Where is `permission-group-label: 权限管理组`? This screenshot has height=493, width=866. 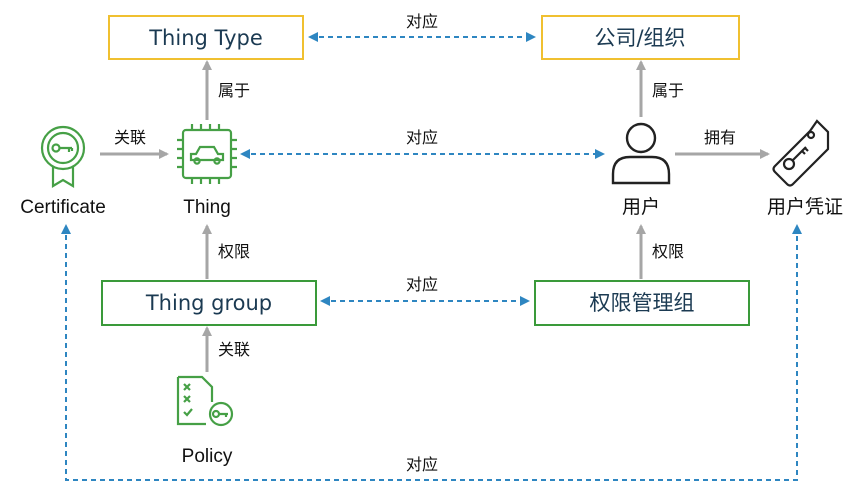 permission-group-label: 权限管理组 is located at coordinates (642, 303).